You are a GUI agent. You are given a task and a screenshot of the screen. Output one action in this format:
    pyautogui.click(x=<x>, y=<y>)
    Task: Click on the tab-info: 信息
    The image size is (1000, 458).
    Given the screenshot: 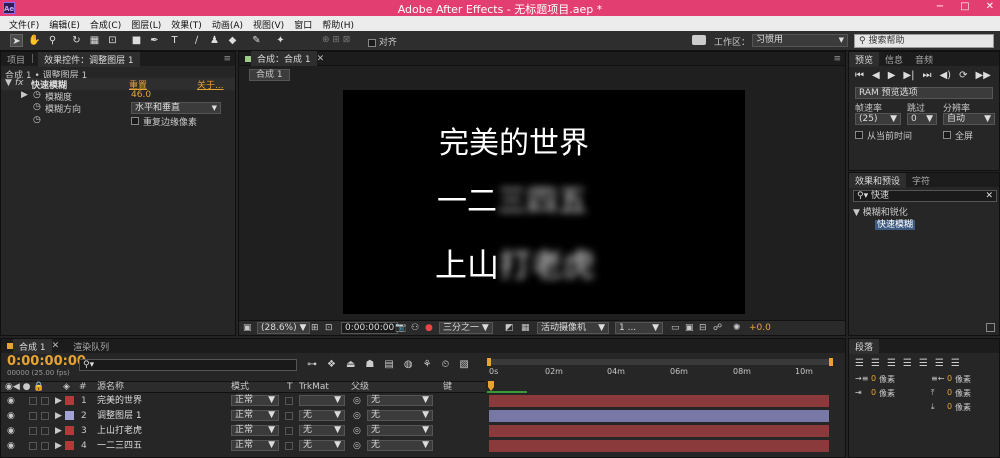 What is the action you would take?
    pyautogui.click(x=894, y=59)
    